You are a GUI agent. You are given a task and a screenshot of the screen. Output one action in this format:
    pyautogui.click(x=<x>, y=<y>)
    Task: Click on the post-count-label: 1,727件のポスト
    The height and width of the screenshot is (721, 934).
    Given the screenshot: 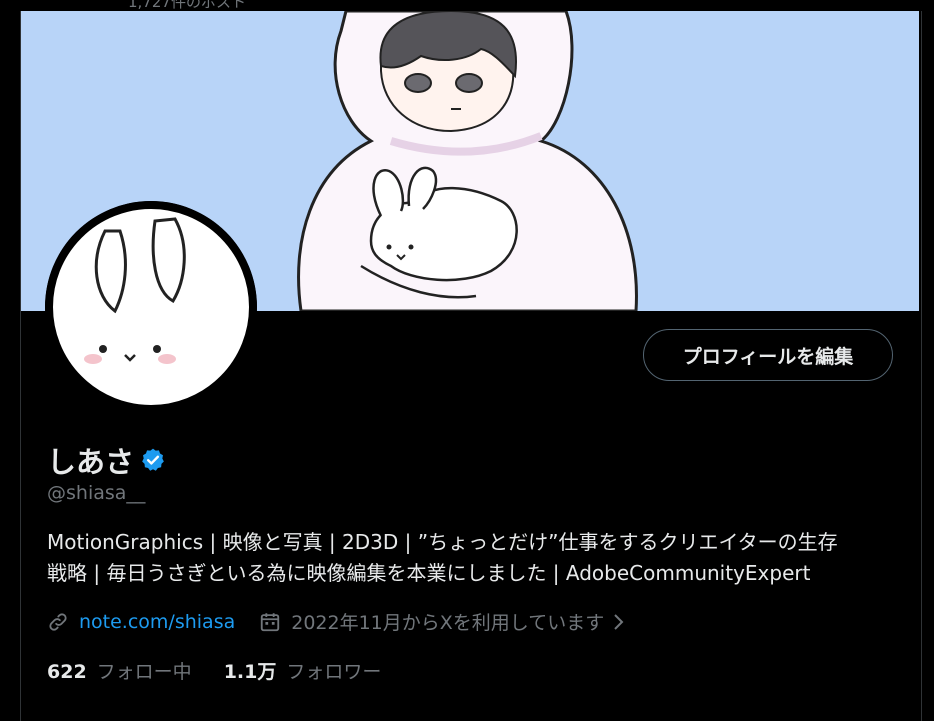 What is the action you would take?
    pyautogui.click(x=187, y=5)
    